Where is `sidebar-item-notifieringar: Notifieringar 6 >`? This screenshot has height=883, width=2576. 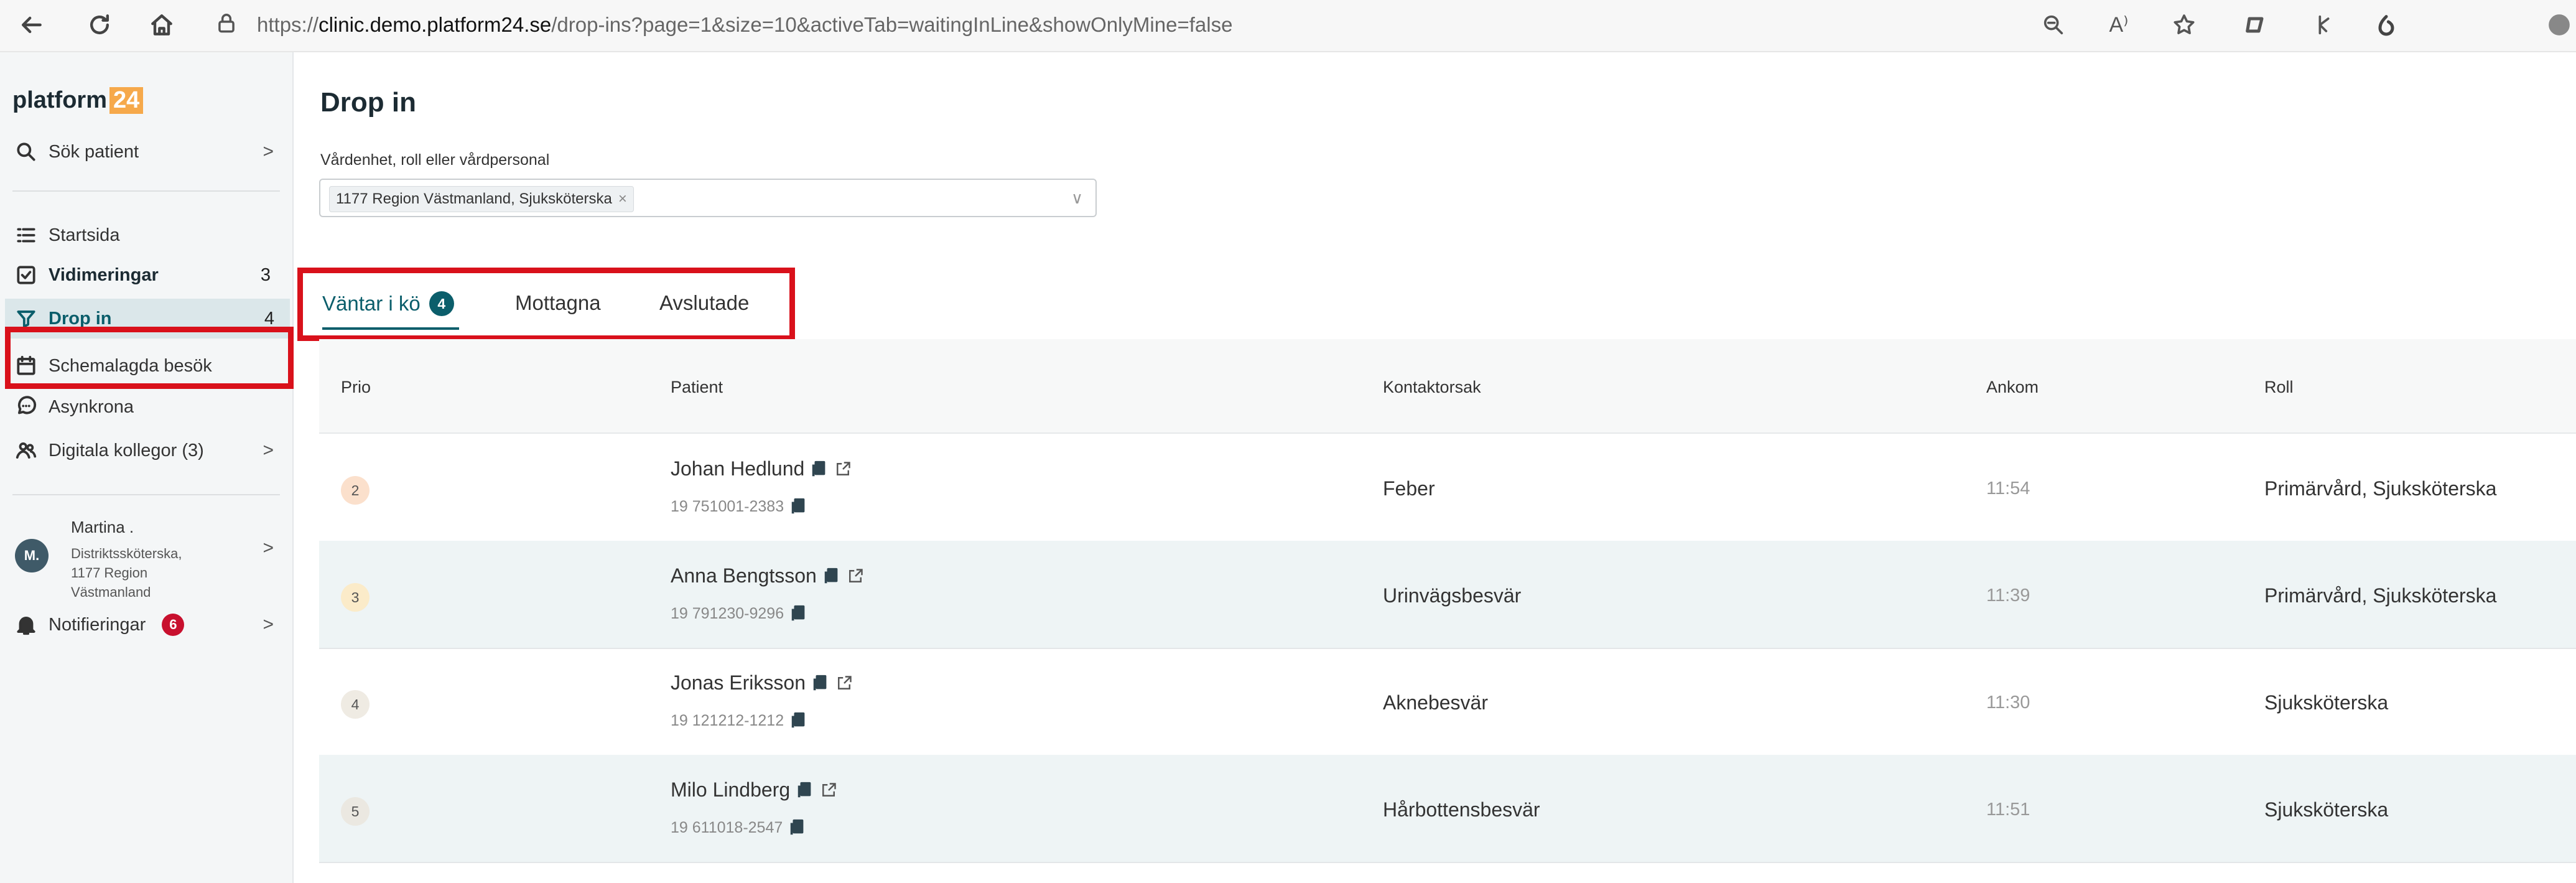 sidebar-item-notifieringar: Notifieringar 6 > is located at coordinates (149, 624).